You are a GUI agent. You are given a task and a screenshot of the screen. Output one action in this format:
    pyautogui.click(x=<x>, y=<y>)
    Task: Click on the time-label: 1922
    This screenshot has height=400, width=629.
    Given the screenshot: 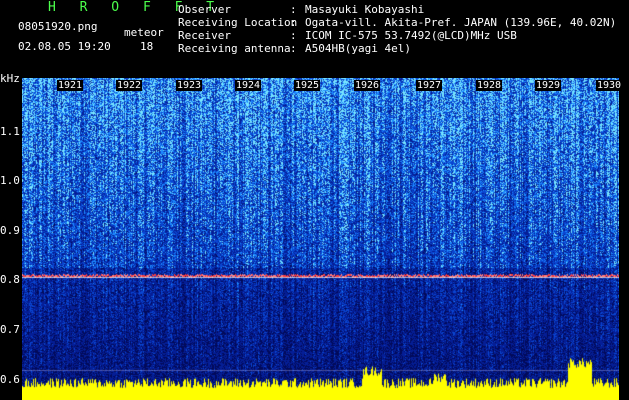 What is the action you would take?
    pyautogui.click(x=129, y=85)
    